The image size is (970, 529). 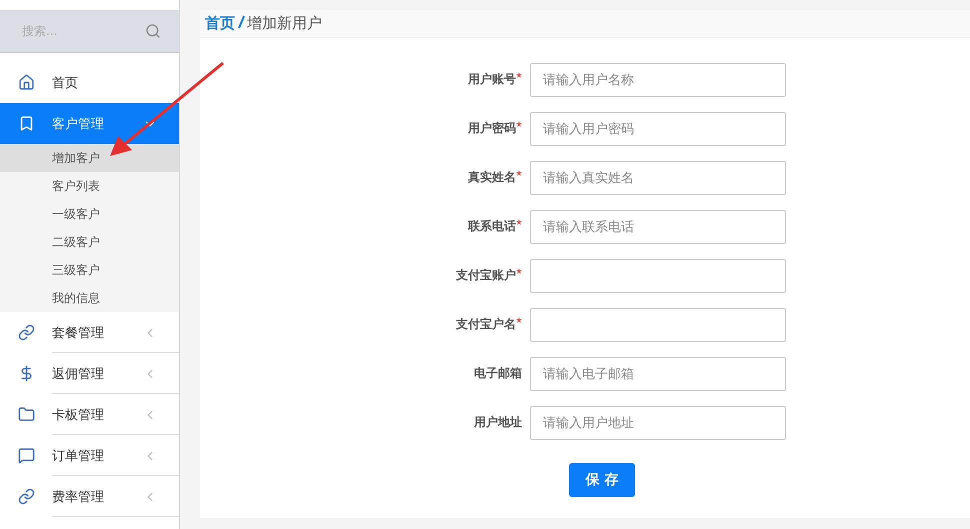 I want to click on save-button: 保 存, so click(x=602, y=480).